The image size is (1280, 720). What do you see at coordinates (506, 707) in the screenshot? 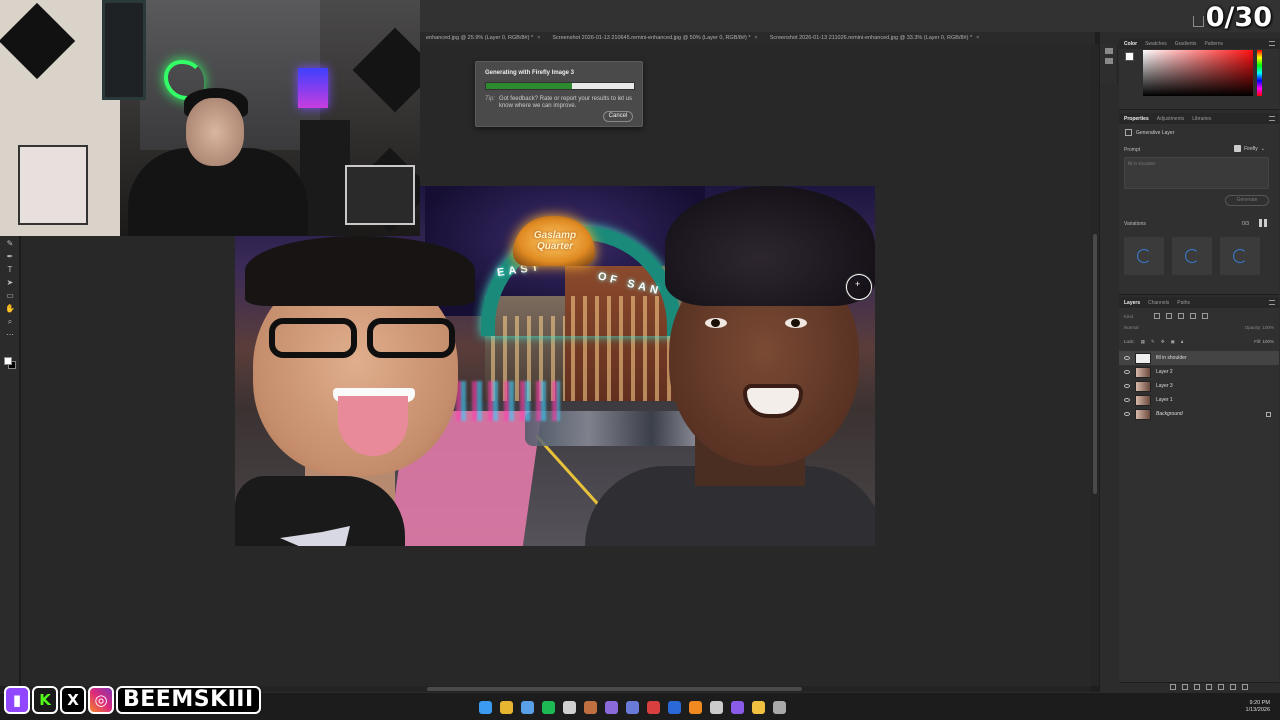
I see `chrome-icon` at bounding box center [506, 707].